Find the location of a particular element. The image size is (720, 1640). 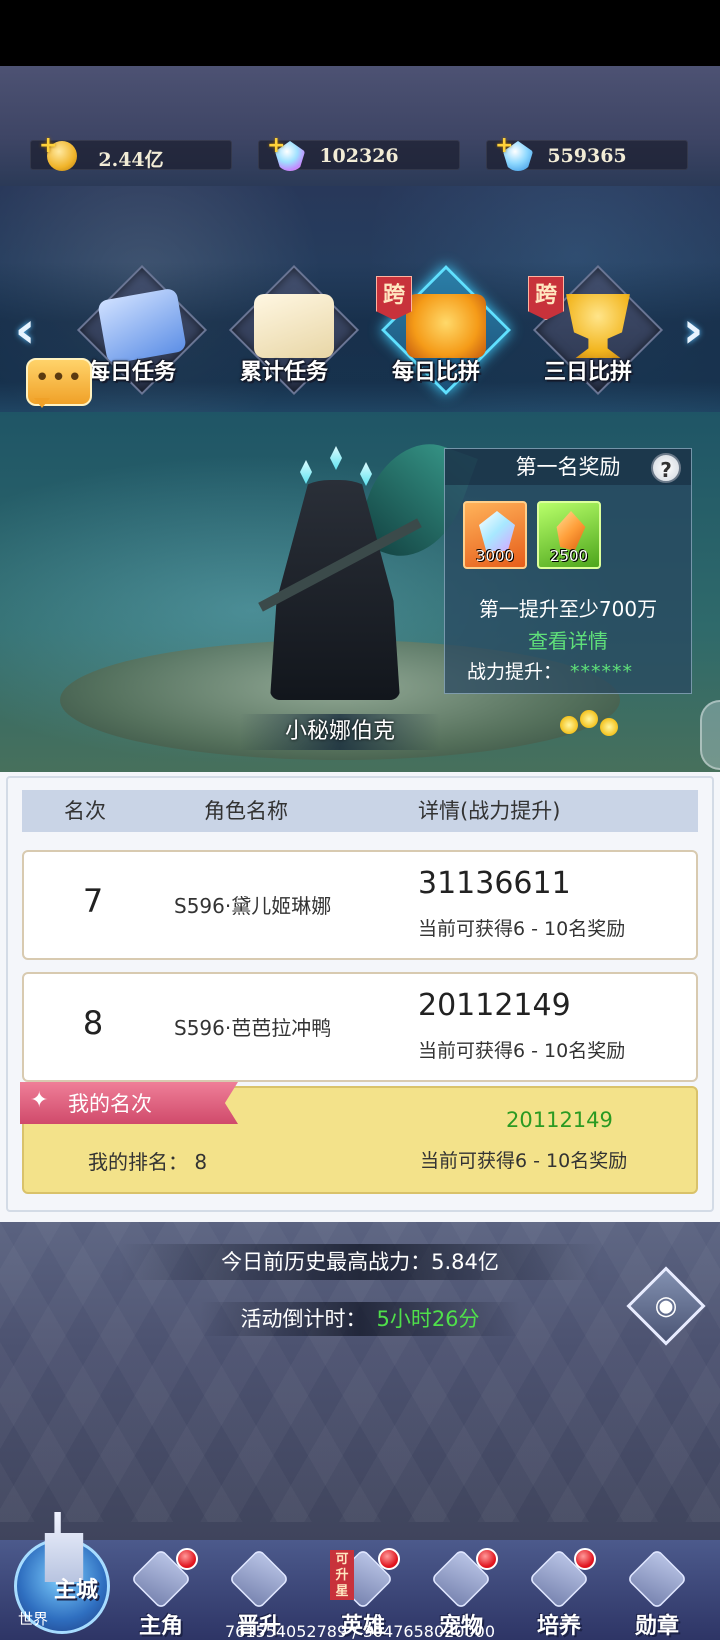

status-bar-area is located at coordinates (360, 33).